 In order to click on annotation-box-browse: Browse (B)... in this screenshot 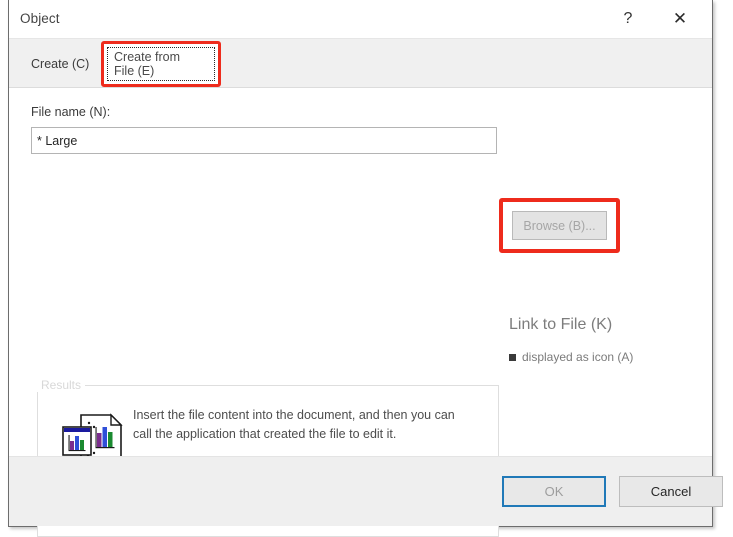, I will do `click(559, 225)`.